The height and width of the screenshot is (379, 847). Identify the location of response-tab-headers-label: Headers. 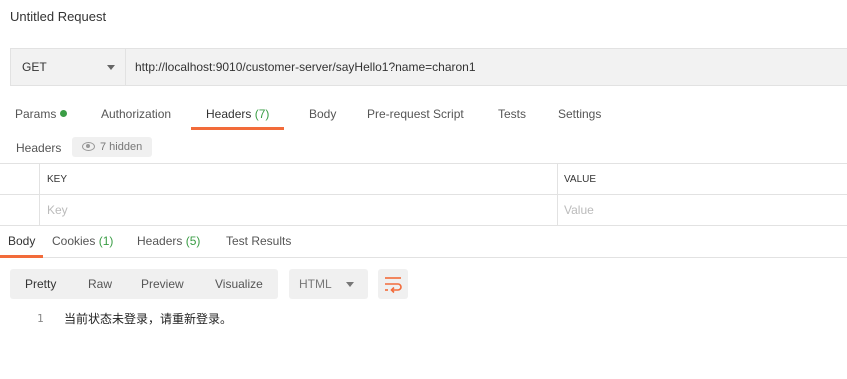
(160, 241).